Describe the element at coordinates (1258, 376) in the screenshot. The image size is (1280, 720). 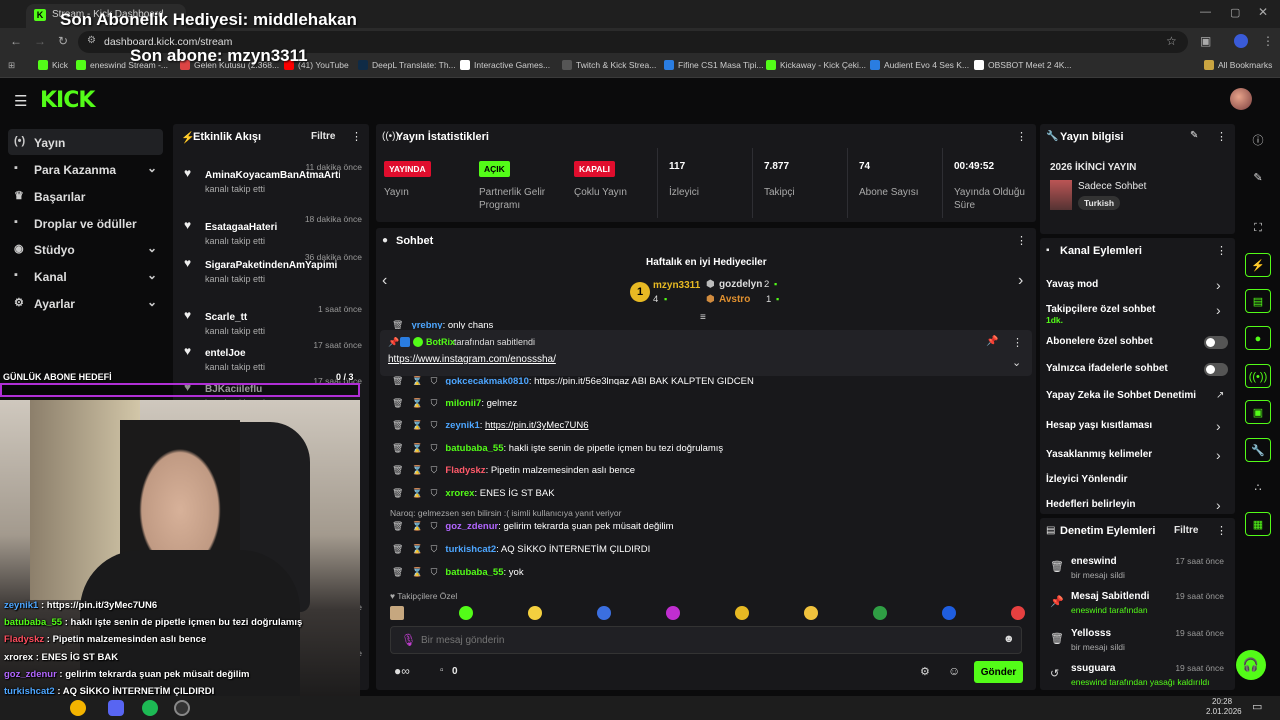
I see `broadcast-icon: ((•))` at that location.